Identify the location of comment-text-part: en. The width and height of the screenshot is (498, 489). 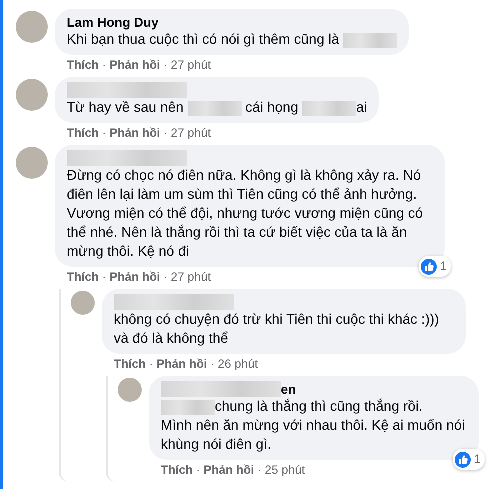
(288, 389).